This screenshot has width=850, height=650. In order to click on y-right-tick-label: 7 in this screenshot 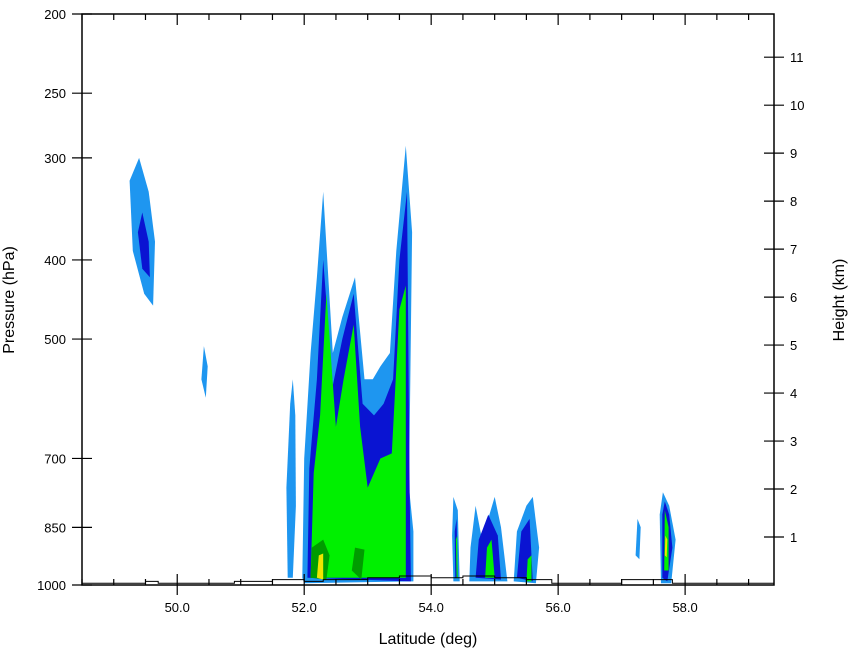, I will do `click(793, 249)`.